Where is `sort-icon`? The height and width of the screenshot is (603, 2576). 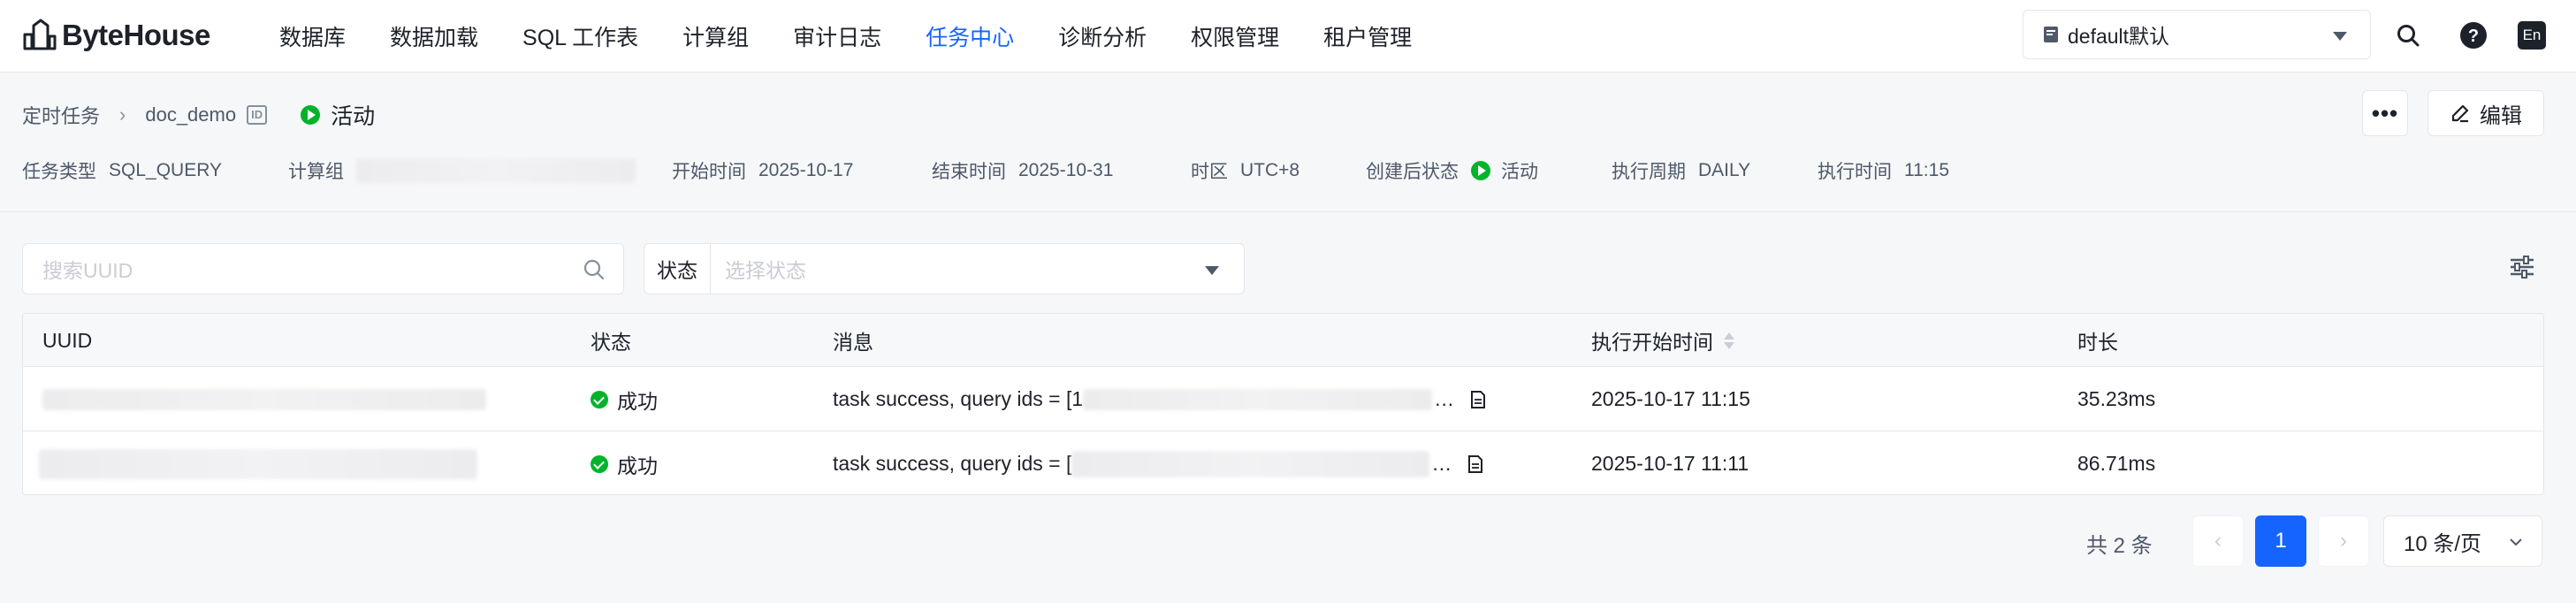 sort-icon is located at coordinates (1729, 340).